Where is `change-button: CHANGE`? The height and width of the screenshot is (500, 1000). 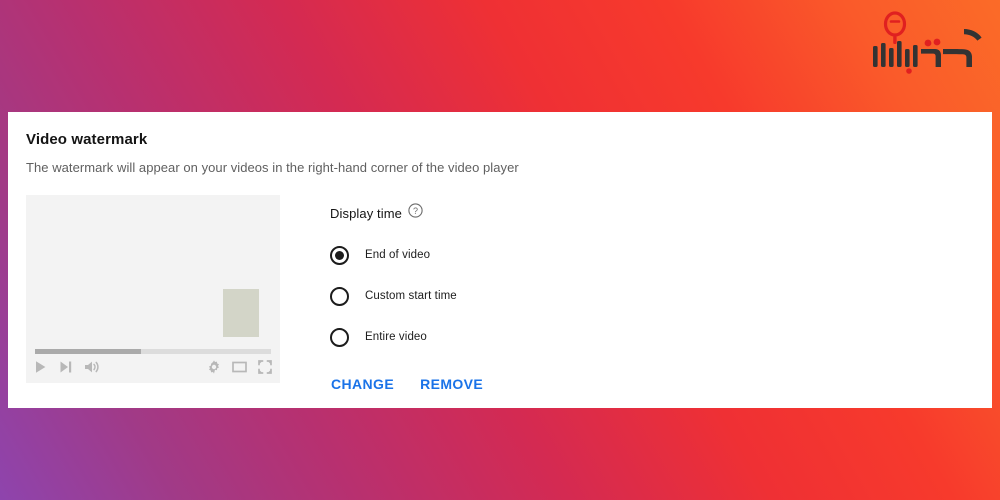
change-button: CHANGE is located at coordinates (362, 384).